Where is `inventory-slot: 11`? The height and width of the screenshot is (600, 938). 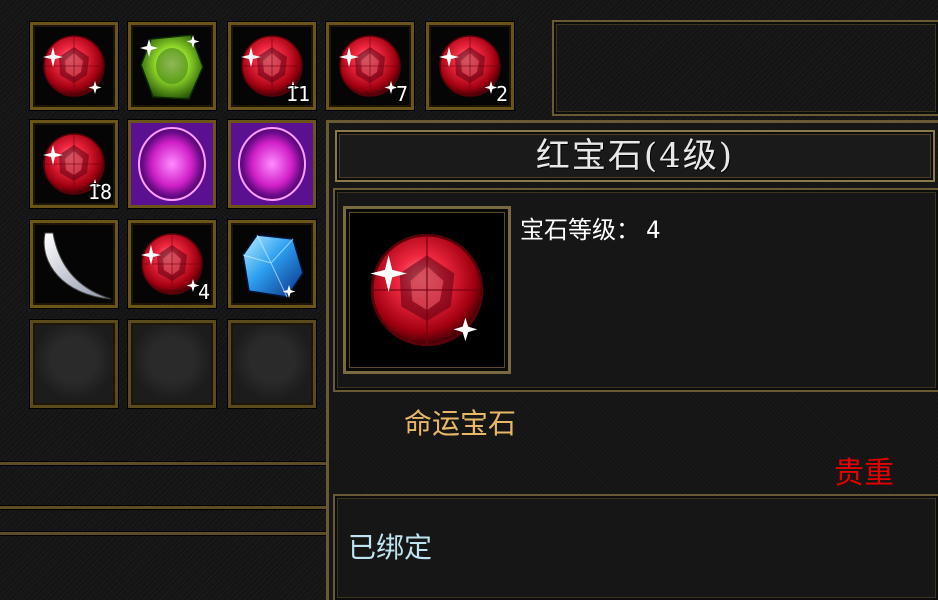 inventory-slot: 11 is located at coordinates (272, 66).